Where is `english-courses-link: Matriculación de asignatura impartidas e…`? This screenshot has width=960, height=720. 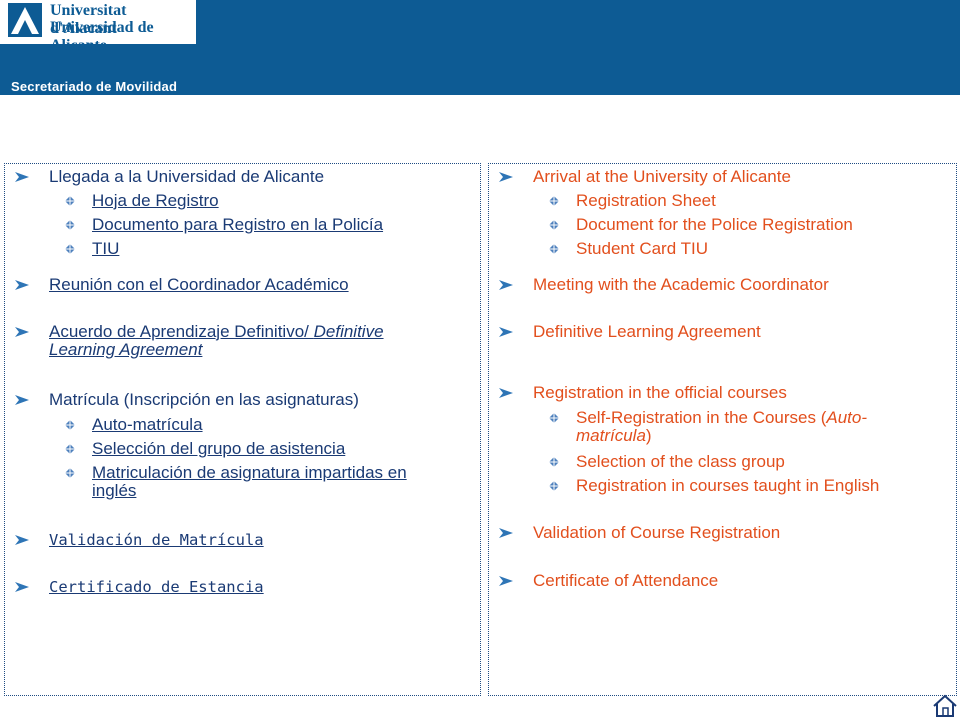
english-courses-link: Matriculación de asignatura impartidas e… is located at coordinates (282, 482).